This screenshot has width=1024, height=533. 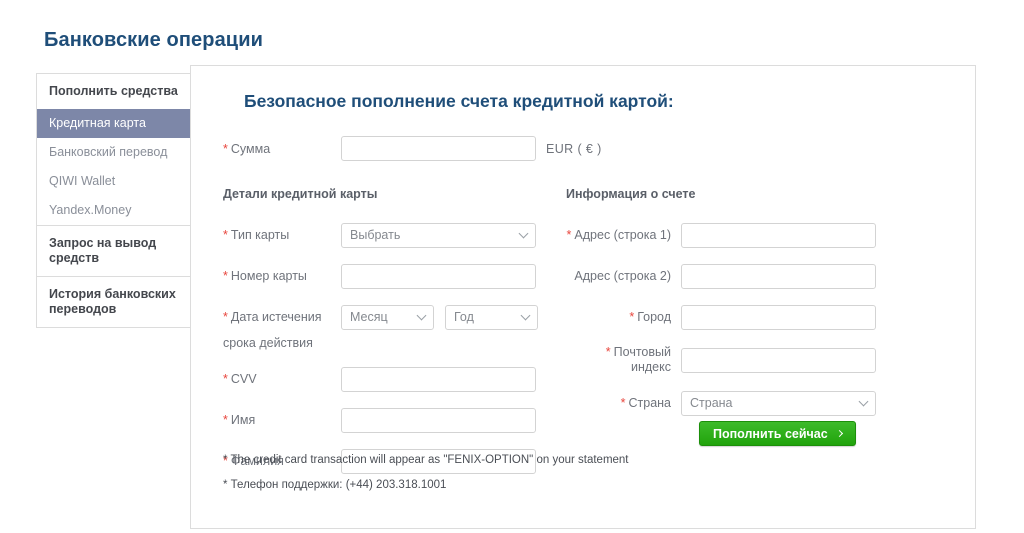 I want to click on card-number-input, so click(x=438, y=276).